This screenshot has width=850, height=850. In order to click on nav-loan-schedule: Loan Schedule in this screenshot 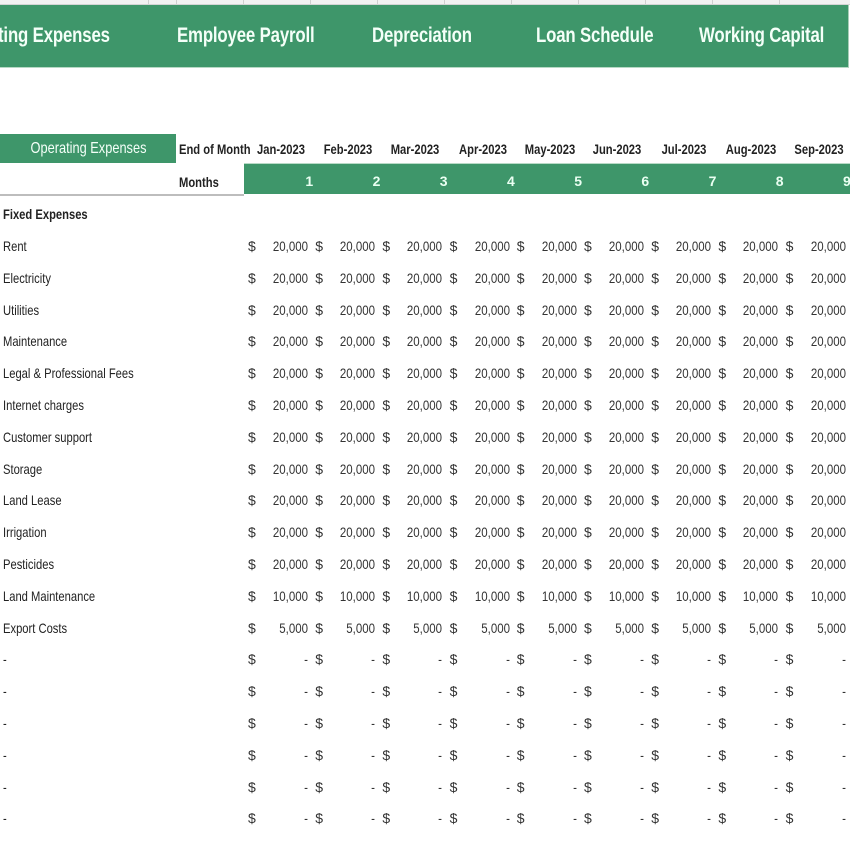, I will do `click(595, 36)`.